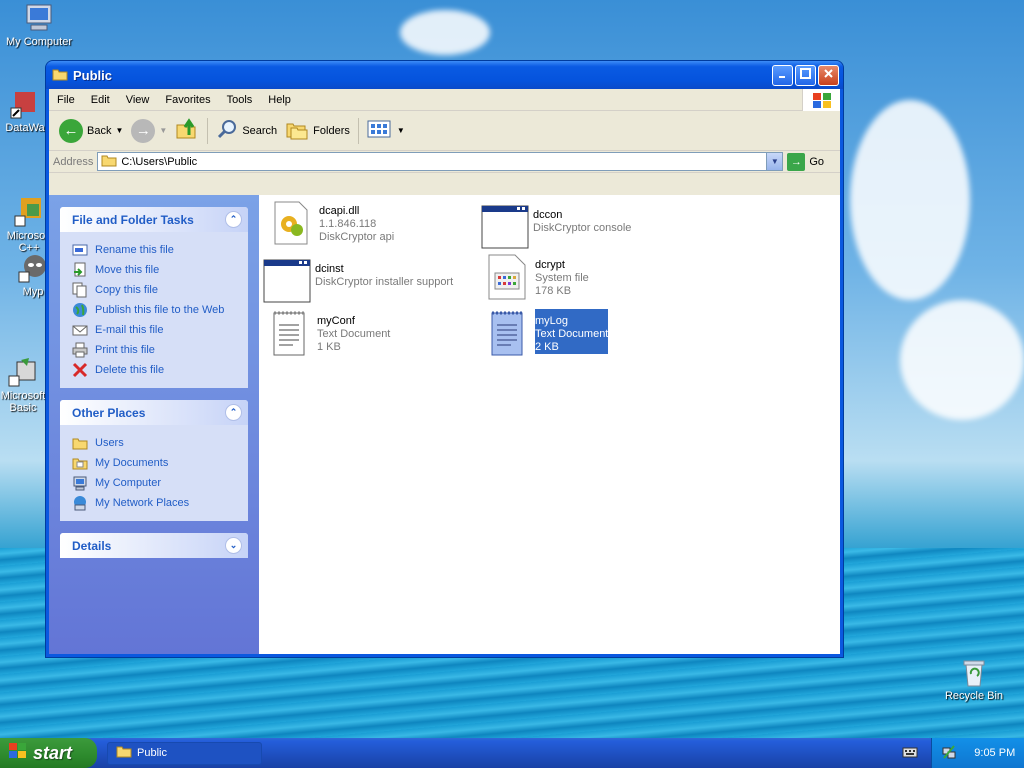  What do you see at coordinates (80, 290) in the screenshot?
I see `copy-icon` at bounding box center [80, 290].